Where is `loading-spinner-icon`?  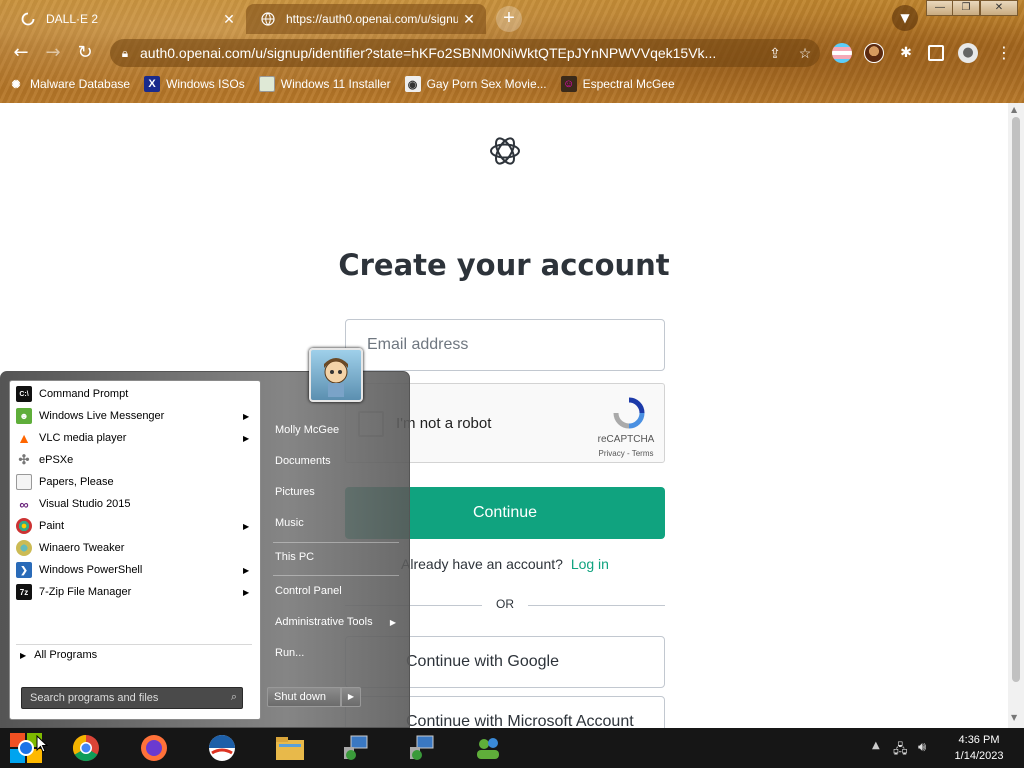
loading-spinner-icon is located at coordinates (28, 19).